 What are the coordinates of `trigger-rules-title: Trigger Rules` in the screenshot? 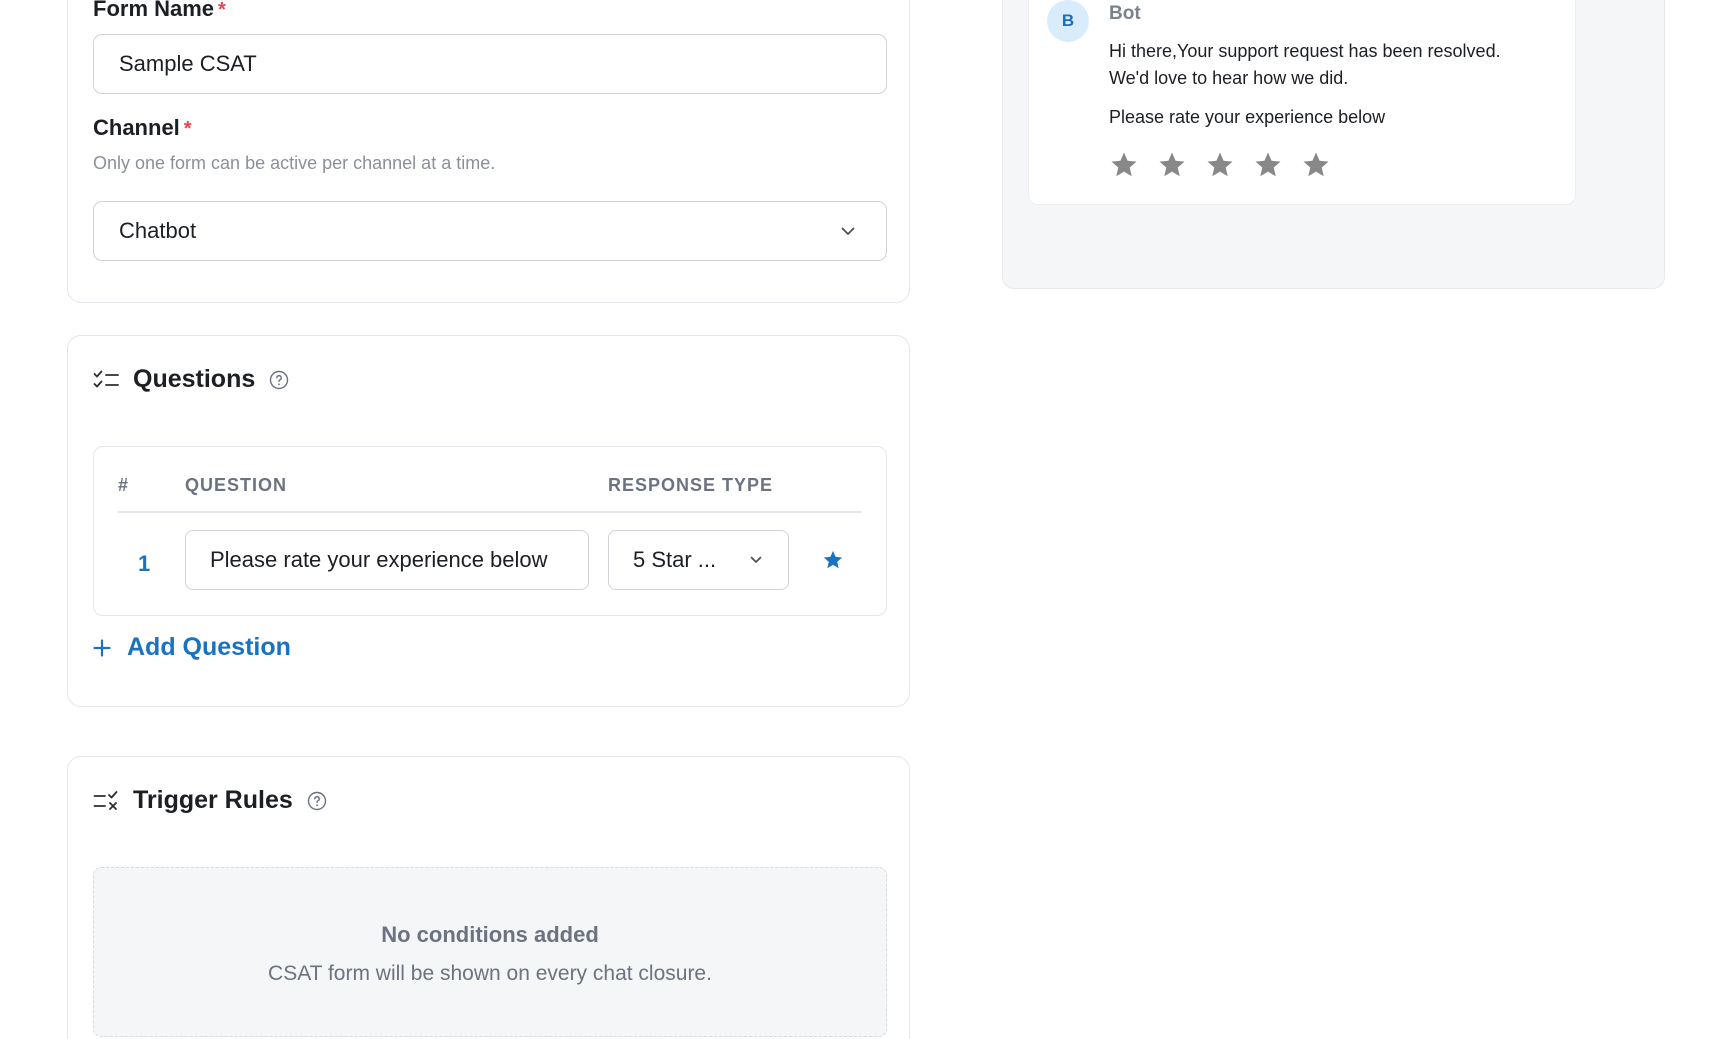 It's located at (213, 800).